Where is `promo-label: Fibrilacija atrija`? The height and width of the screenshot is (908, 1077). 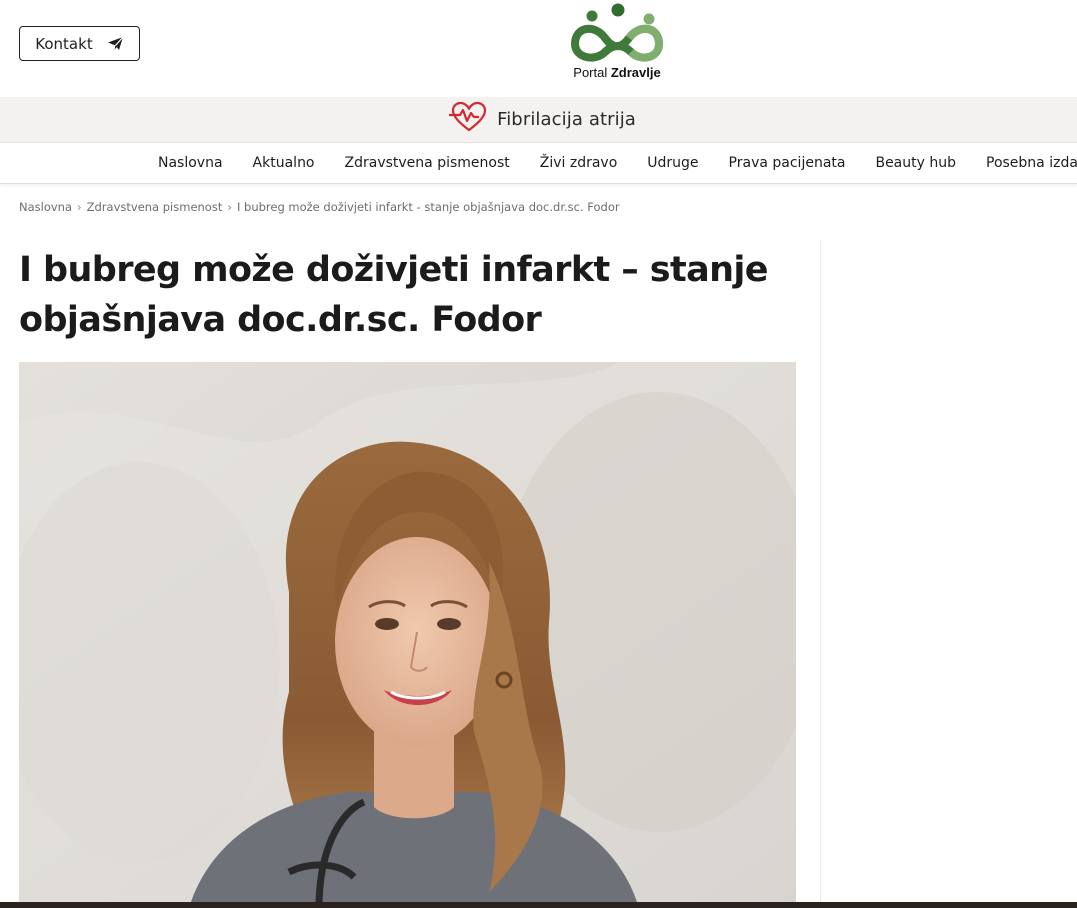 promo-label: Fibrilacija atrija is located at coordinates (566, 119).